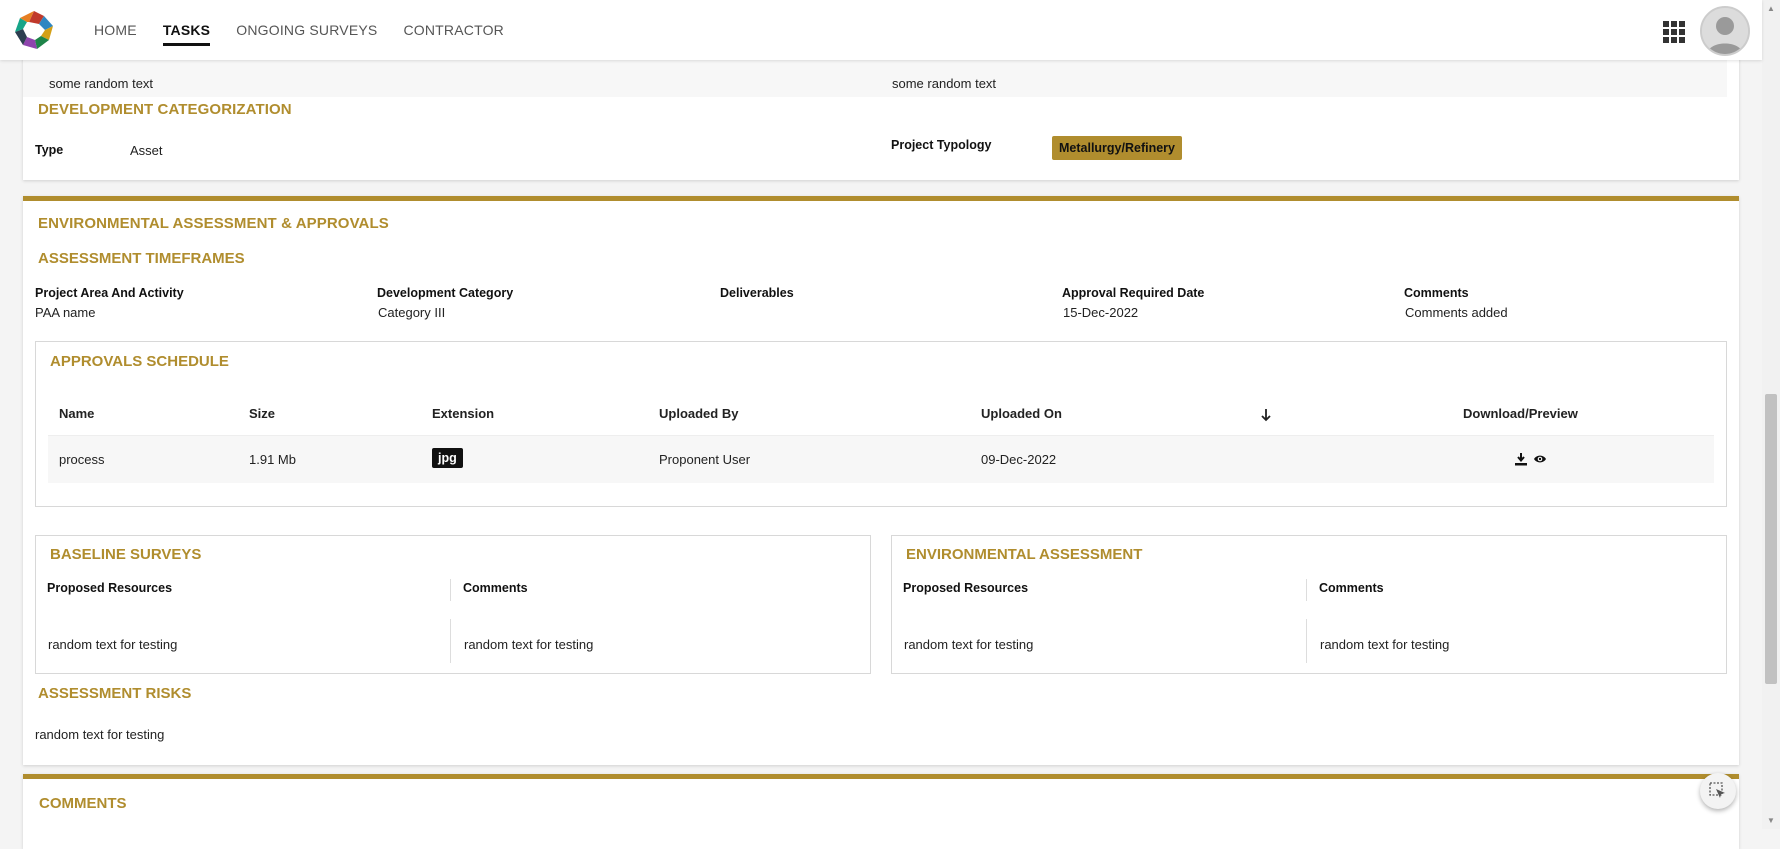 This screenshot has width=1780, height=849. Describe the element at coordinates (115, 693) in the screenshot. I see `assessment-risks-title: ASSESSMENT RISKS` at that location.